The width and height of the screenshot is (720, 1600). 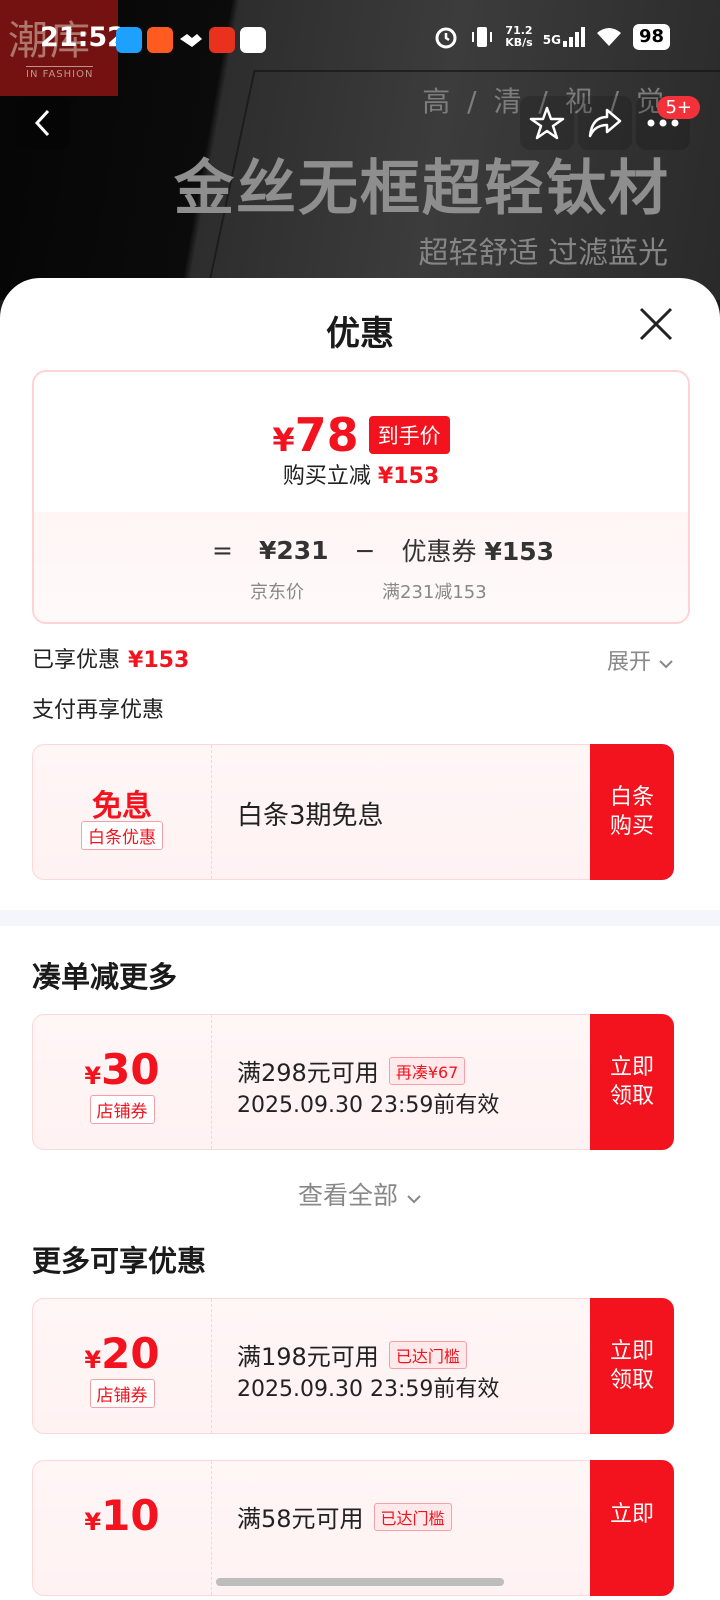 What do you see at coordinates (360, 1194) in the screenshot?
I see `view-all-button: 查看全部` at bounding box center [360, 1194].